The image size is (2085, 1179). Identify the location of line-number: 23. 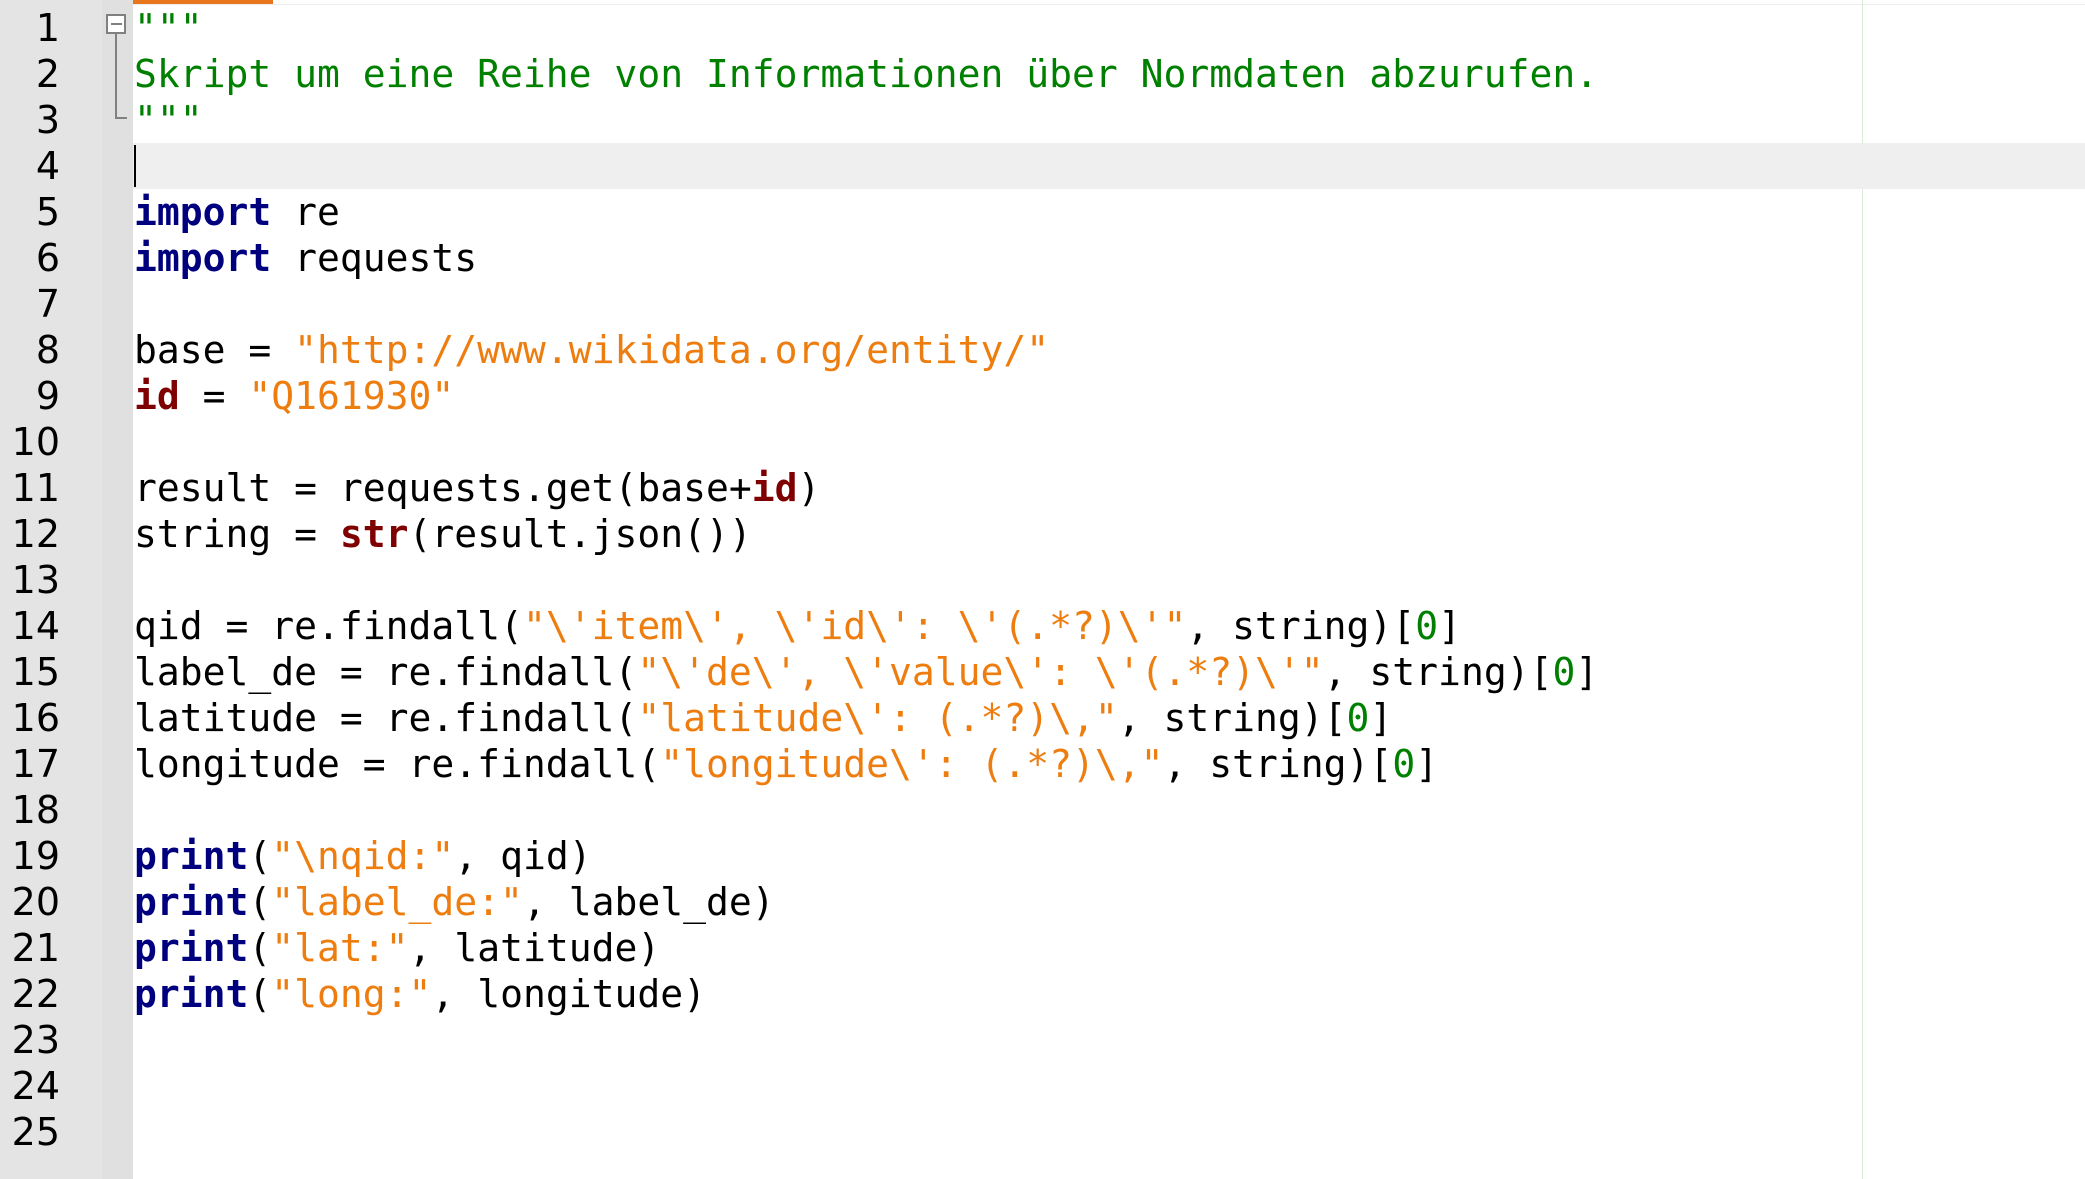
(35, 1040).